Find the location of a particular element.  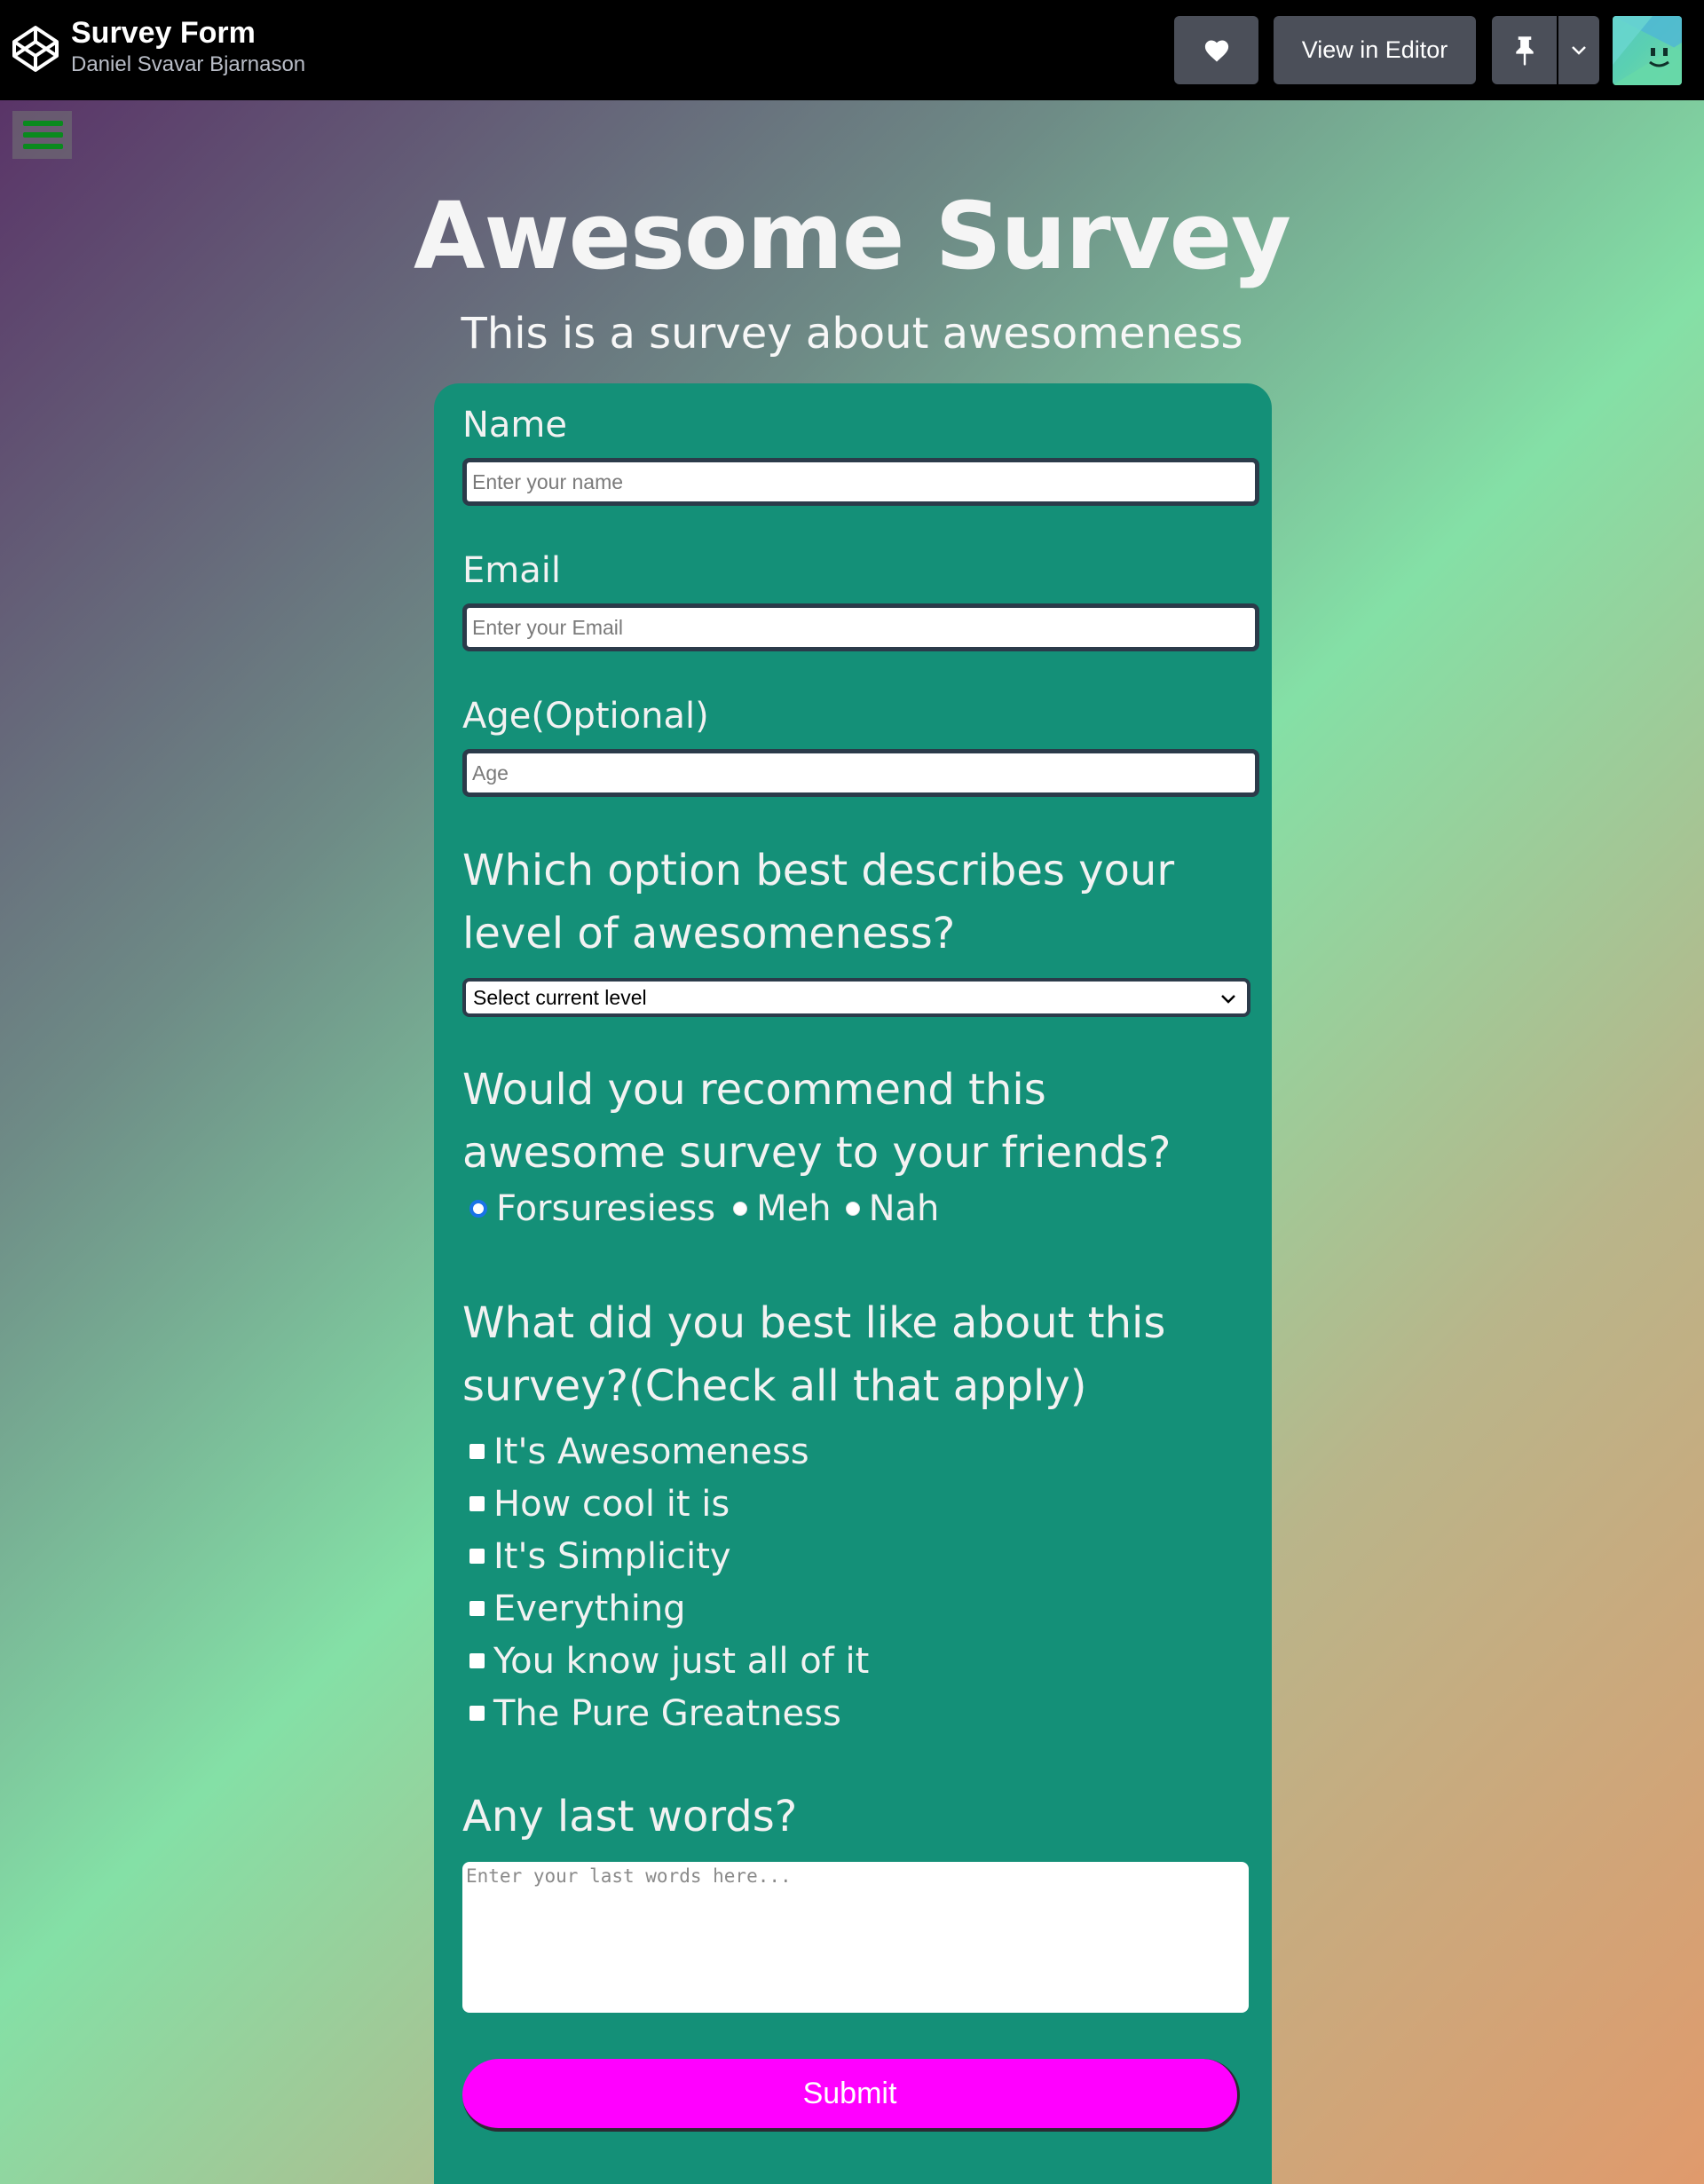

level-select-value: Select current level is located at coordinates (560, 997).